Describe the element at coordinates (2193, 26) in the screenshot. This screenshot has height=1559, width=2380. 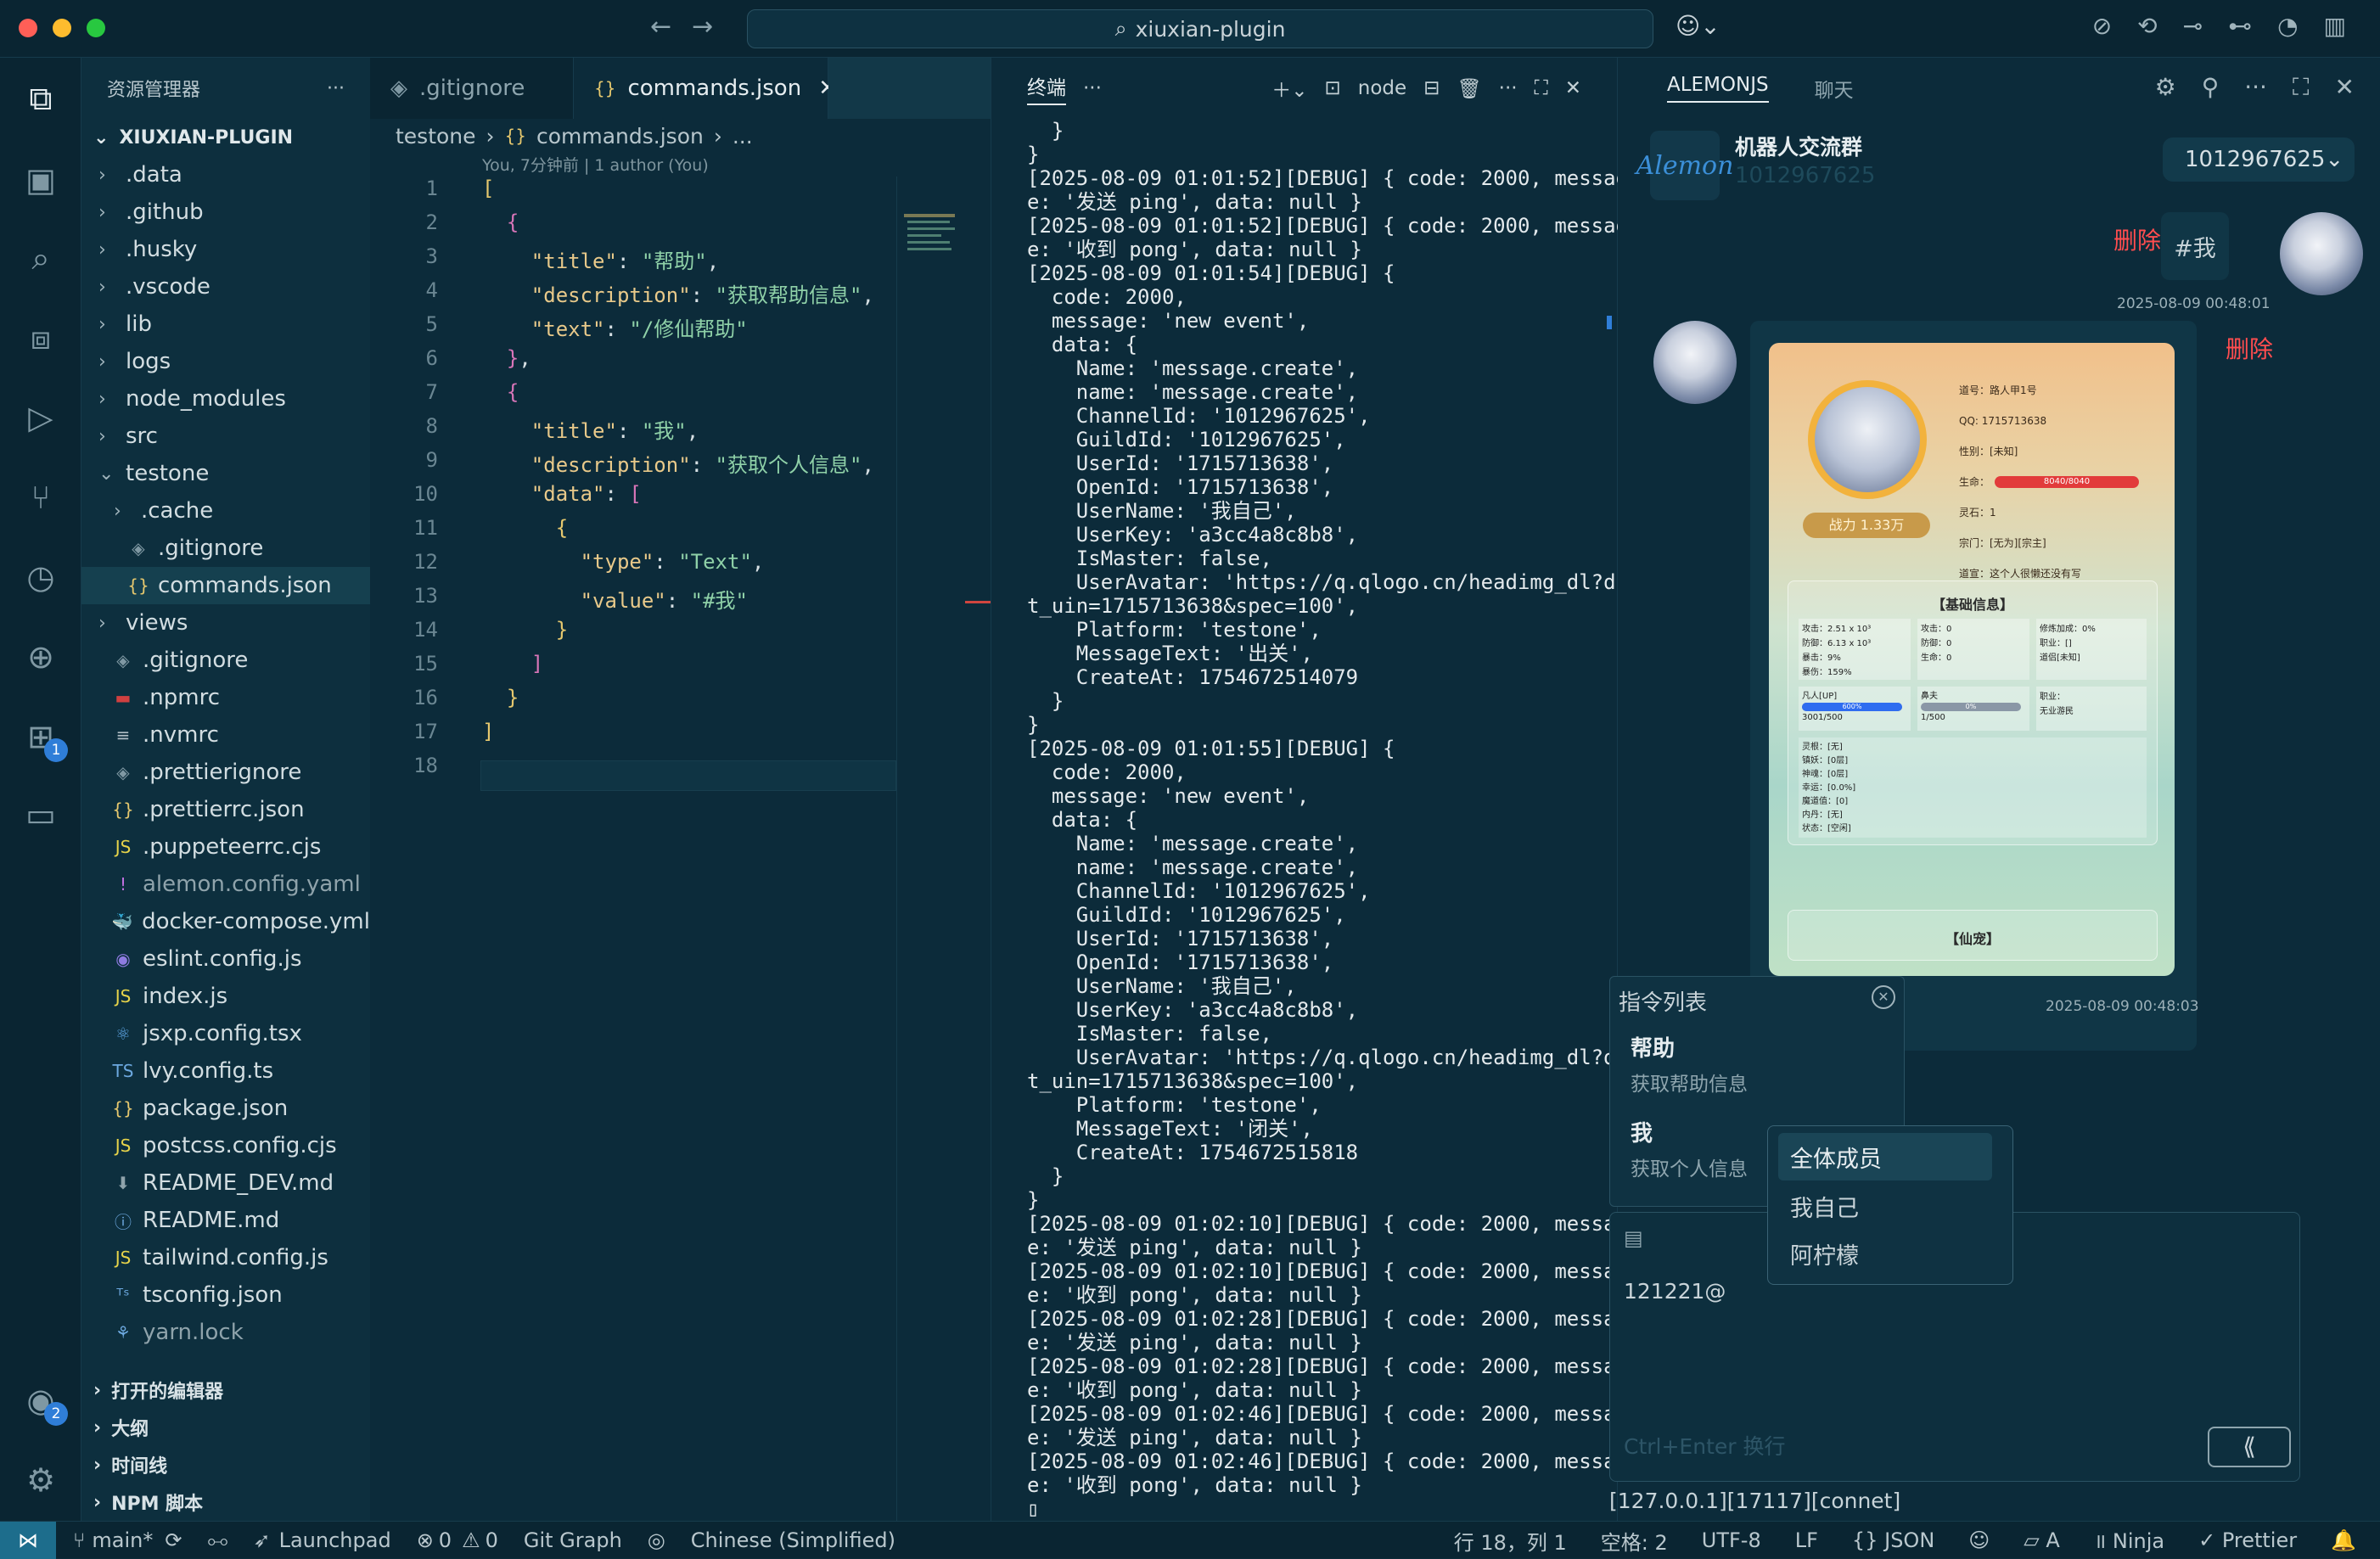
I see `commit-icon: ⊸` at that location.